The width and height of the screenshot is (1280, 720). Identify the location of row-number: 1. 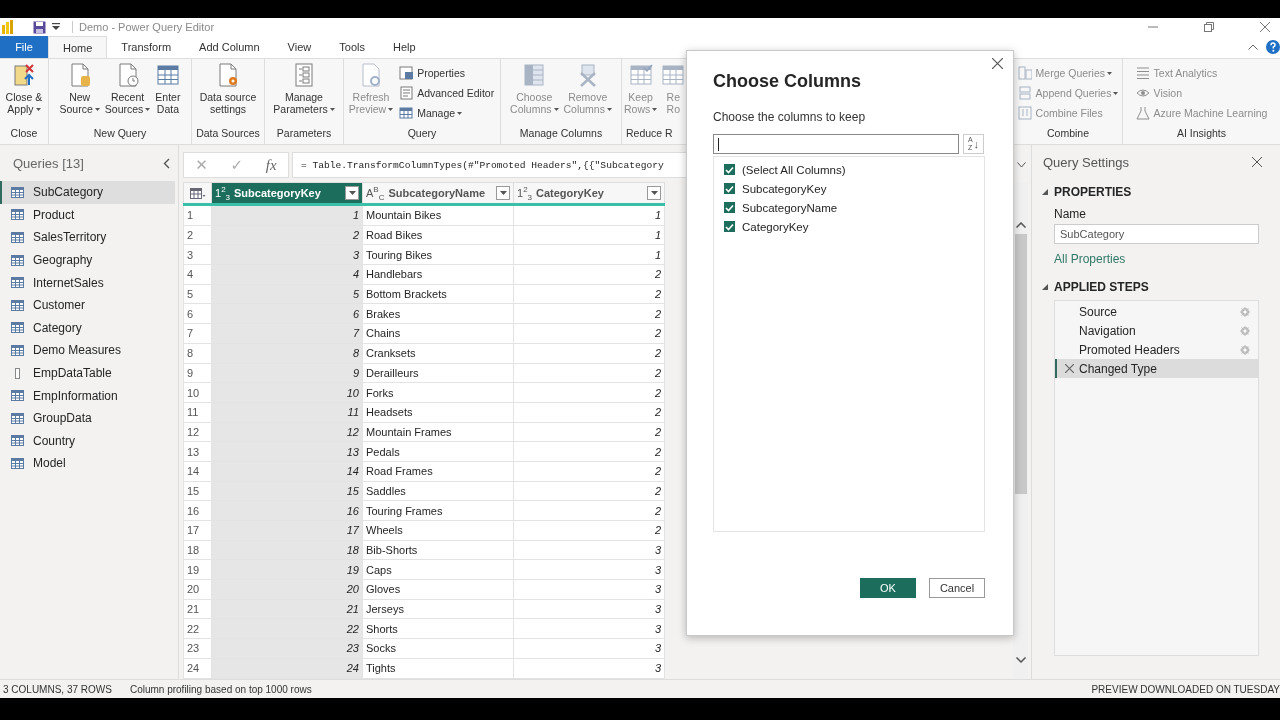
(197, 215).